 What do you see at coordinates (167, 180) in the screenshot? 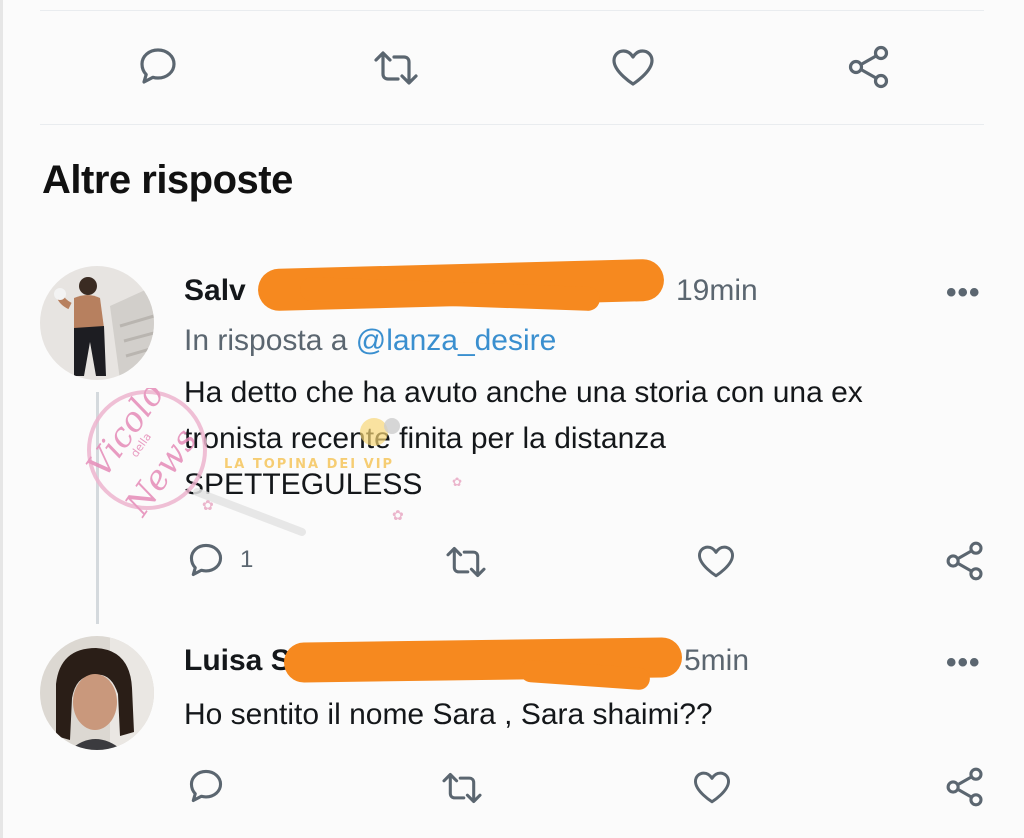
I see `section-title: Altre risposte` at bounding box center [167, 180].